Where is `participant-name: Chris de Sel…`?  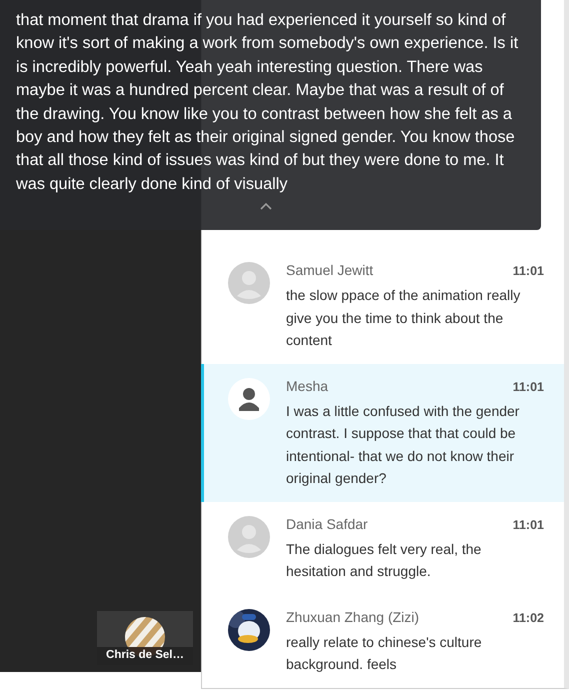
participant-name: Chris de Sel… is located at coordinates (145, 656).